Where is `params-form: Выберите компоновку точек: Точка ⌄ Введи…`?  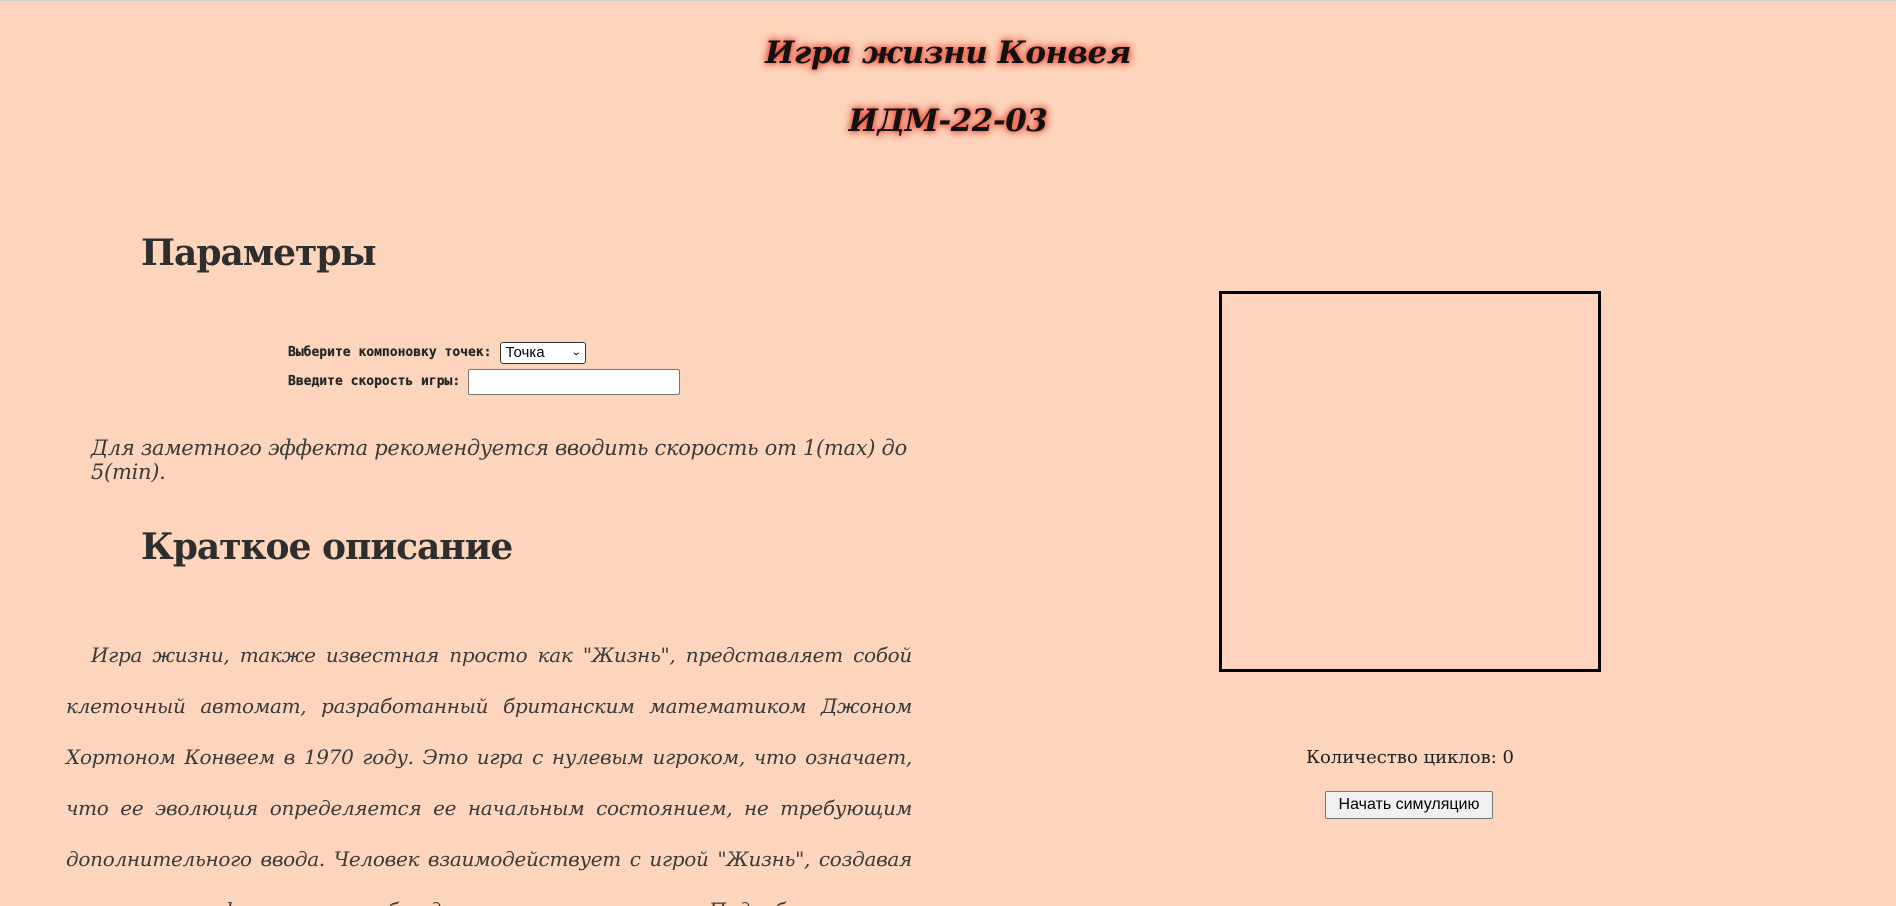 params-form: Выберите компоновку точек: Точка ⌄ Введи… is located at coordinates (484, 367).